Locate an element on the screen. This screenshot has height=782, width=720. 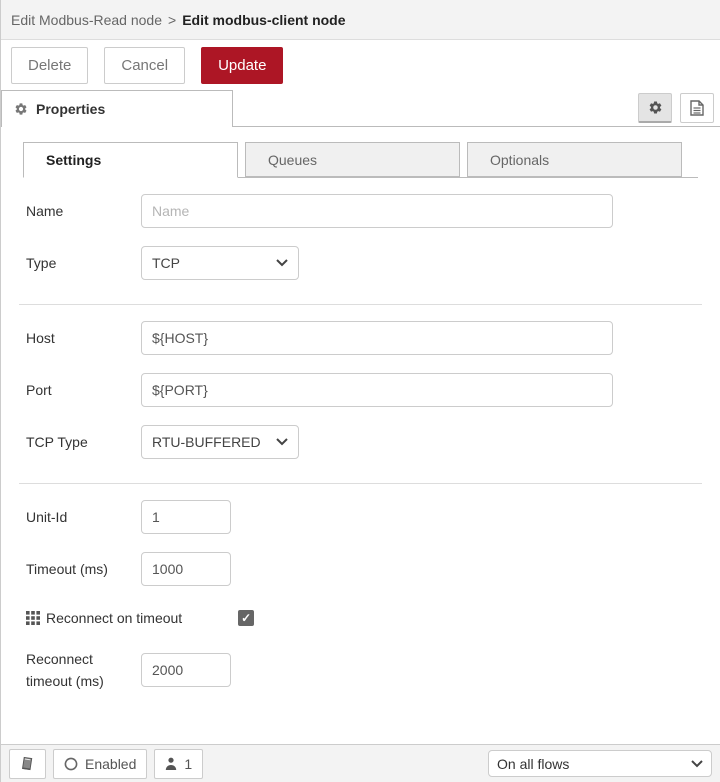
tray-toolbar: Delete Cancel Update is located at coordinates (360, 65).